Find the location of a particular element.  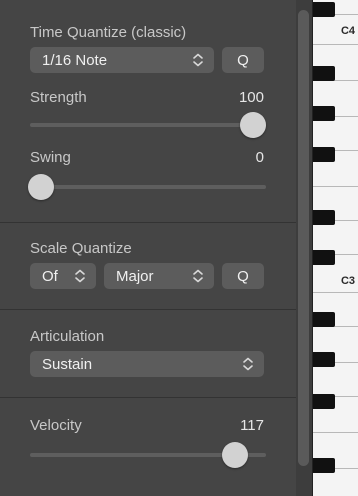

swing-value: 0 is located at coordinates (259, 157).